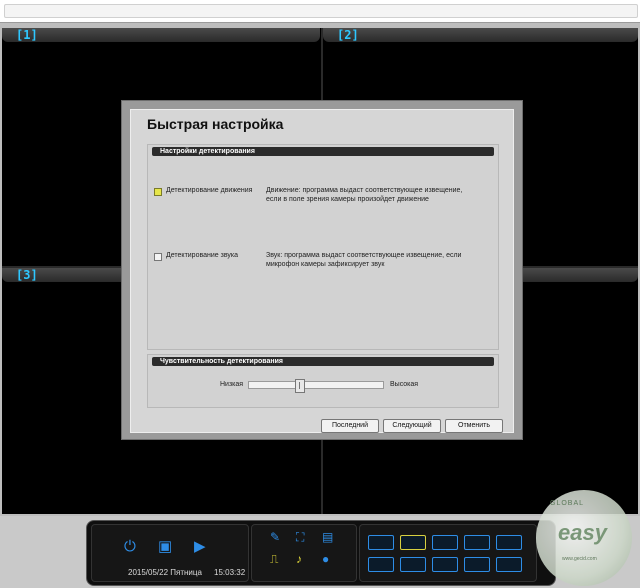 This screenshot has width=640, height=588. Describe the element at coordinates (509, 564) in the screenshot. I see `layout-25-button` at that location.